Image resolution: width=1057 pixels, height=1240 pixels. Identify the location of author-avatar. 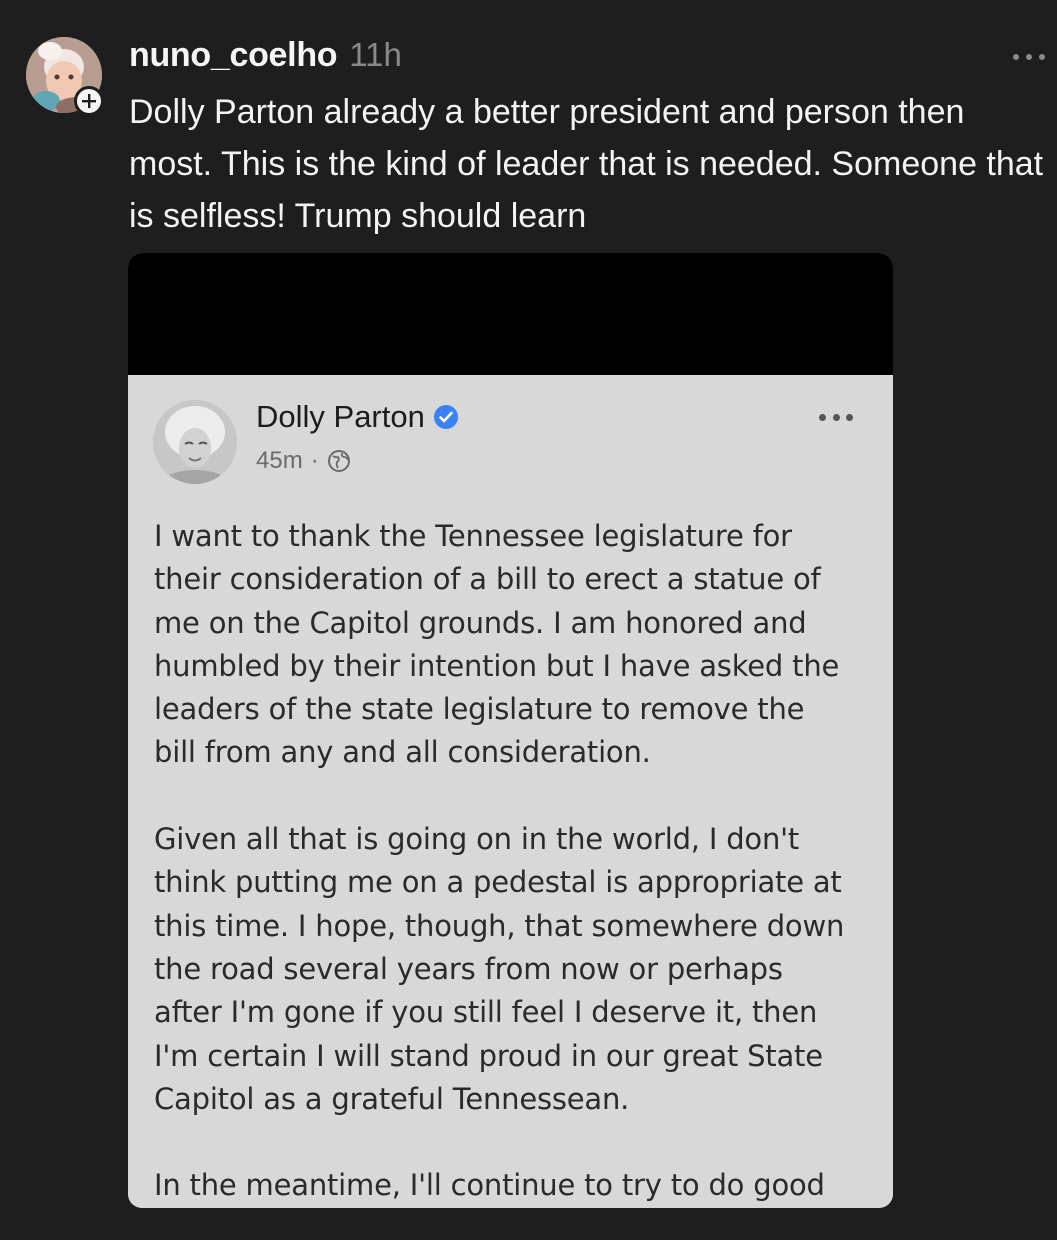
(195, 442).